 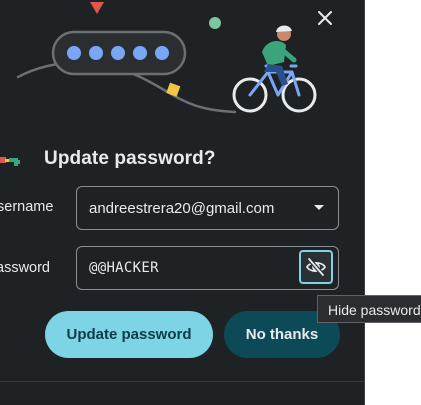 What do you see at coordinates (319, 207) in the screenshot?
I see `chevron-down-icon` at bounding box center [319, 207].